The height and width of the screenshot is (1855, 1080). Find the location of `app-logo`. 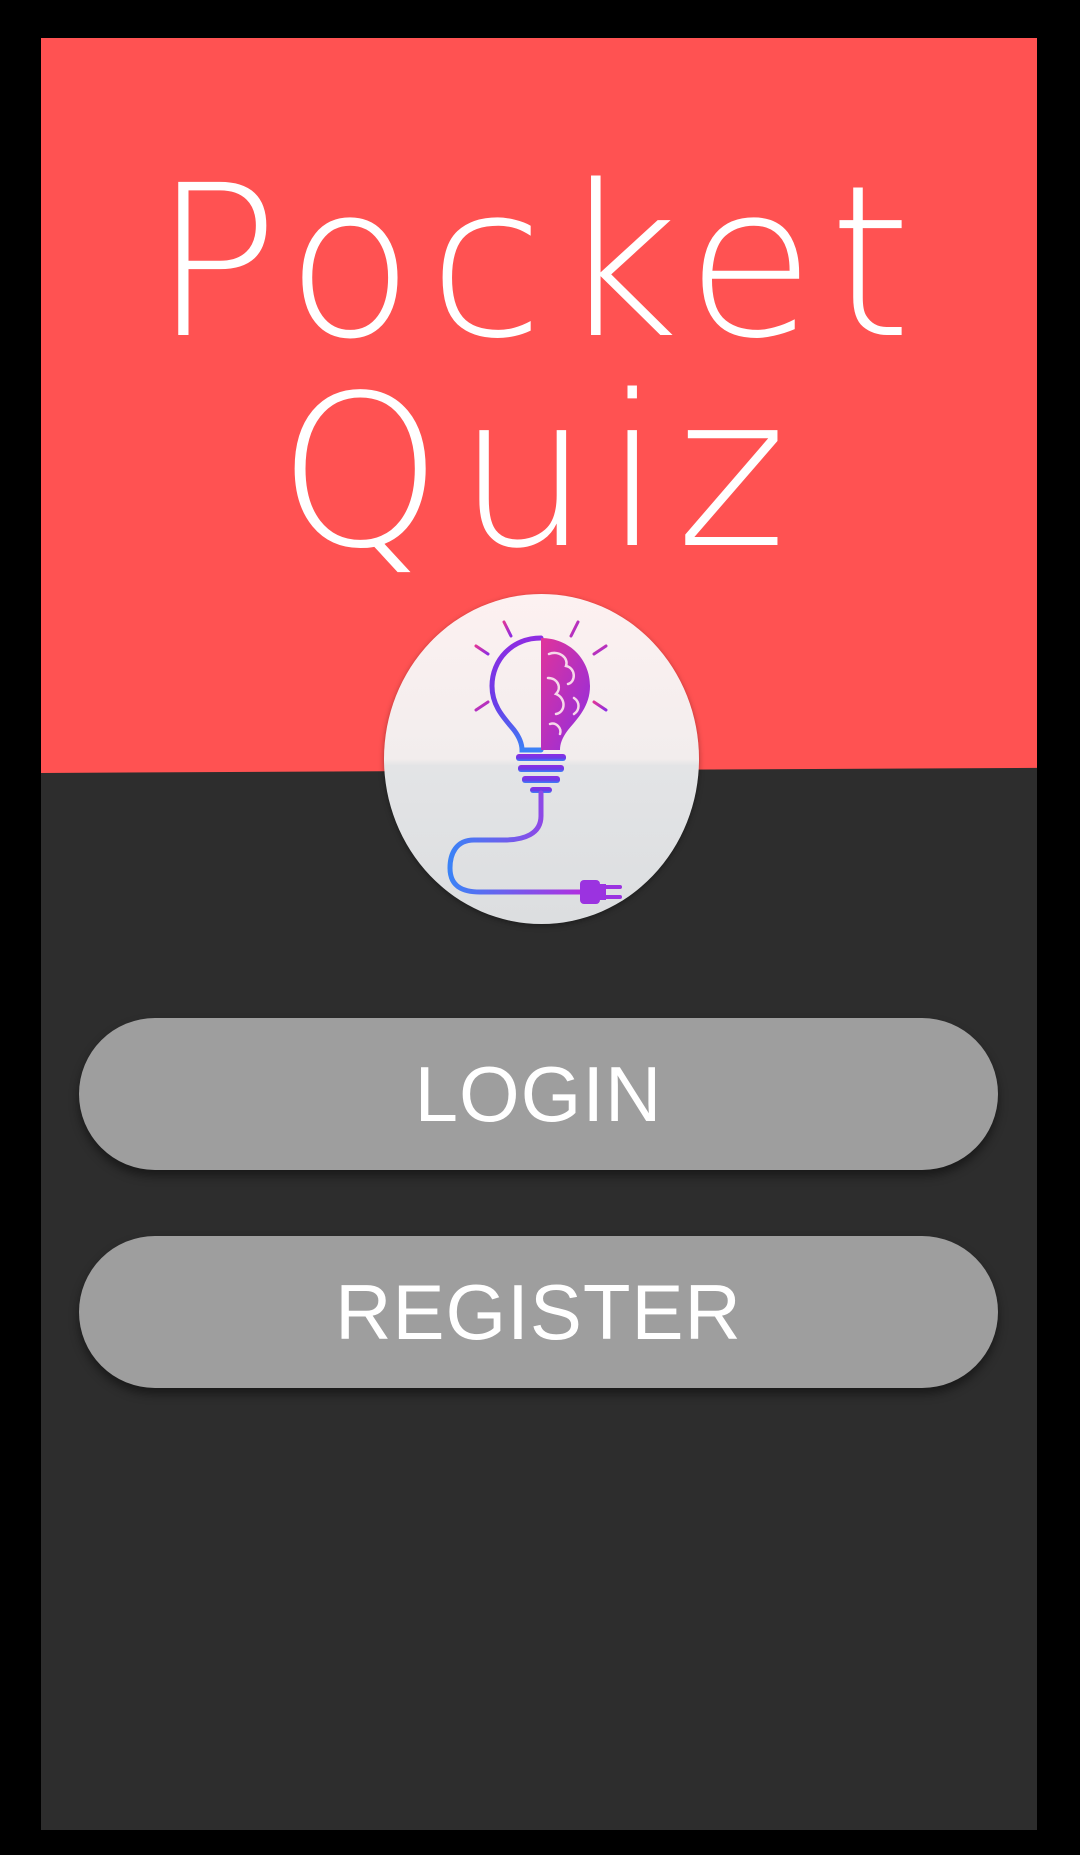

app-logo is located at coordinates (541, 759).